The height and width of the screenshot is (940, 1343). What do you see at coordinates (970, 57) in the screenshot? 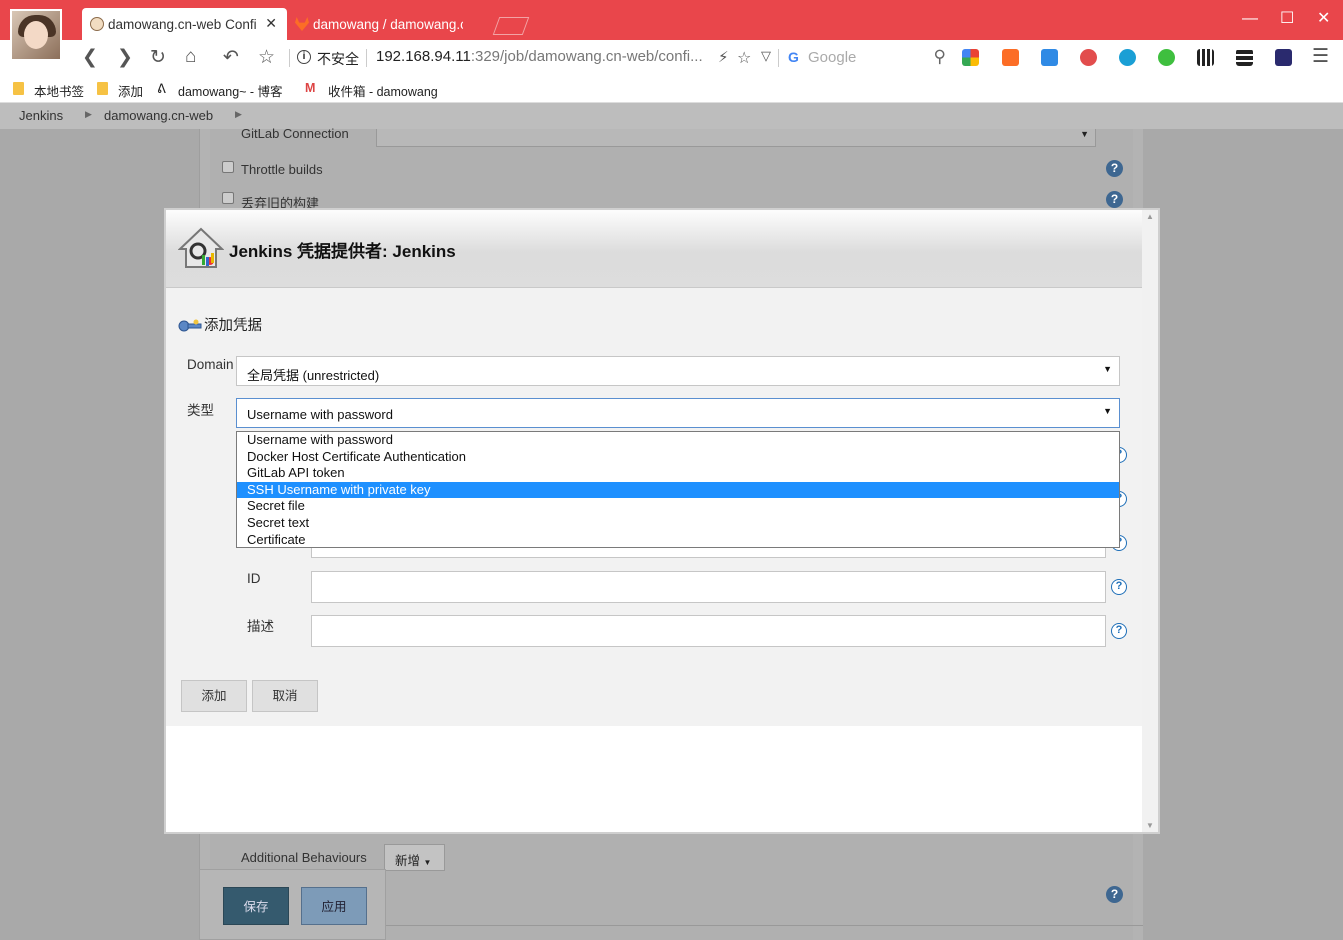
I see `chrome-web-store-icon` at bounding box center [970, 57].